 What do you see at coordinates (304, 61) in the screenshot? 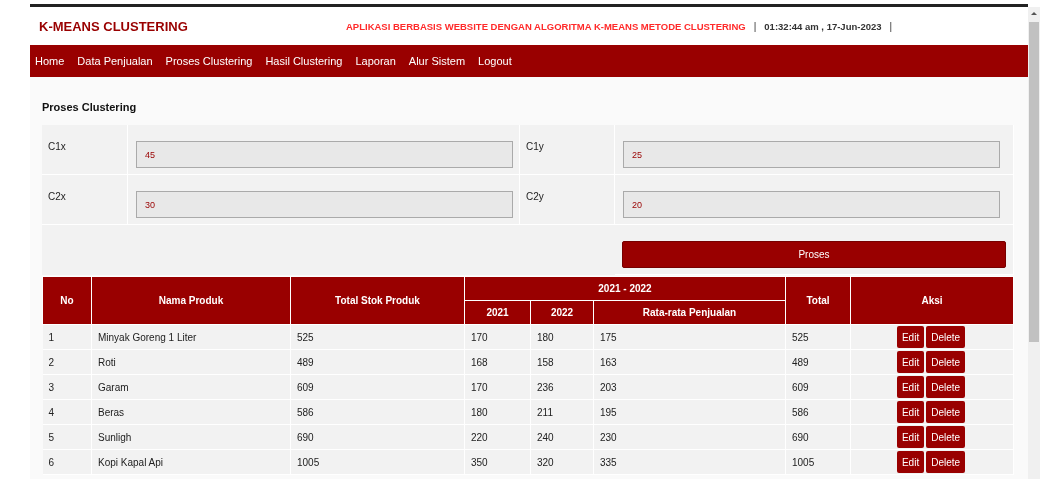
I see `nav-link: Hasil Clustering` at bounding box center [304, 61].